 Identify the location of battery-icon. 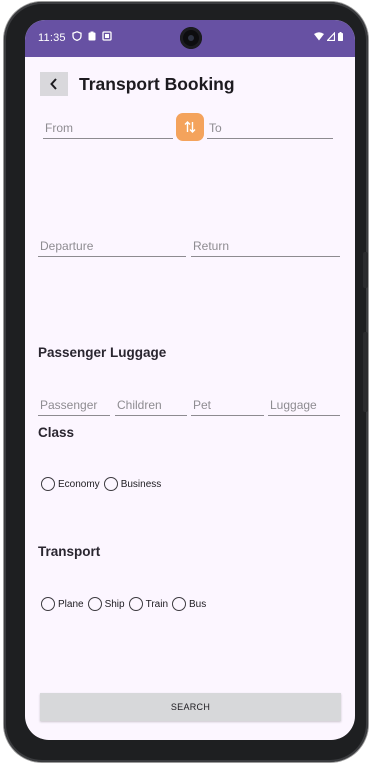
(340, 36).